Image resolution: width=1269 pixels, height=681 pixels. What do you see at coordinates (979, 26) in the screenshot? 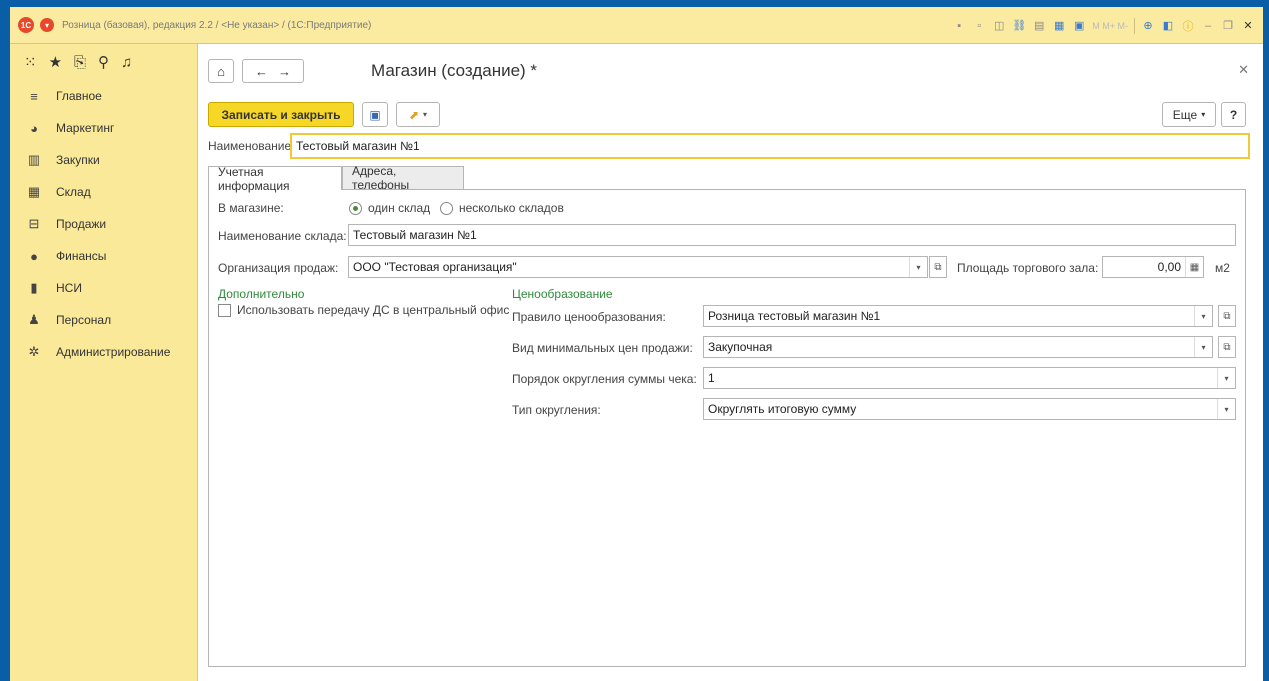
I see `print-icon: ▫` at bounding box center [979, 26].